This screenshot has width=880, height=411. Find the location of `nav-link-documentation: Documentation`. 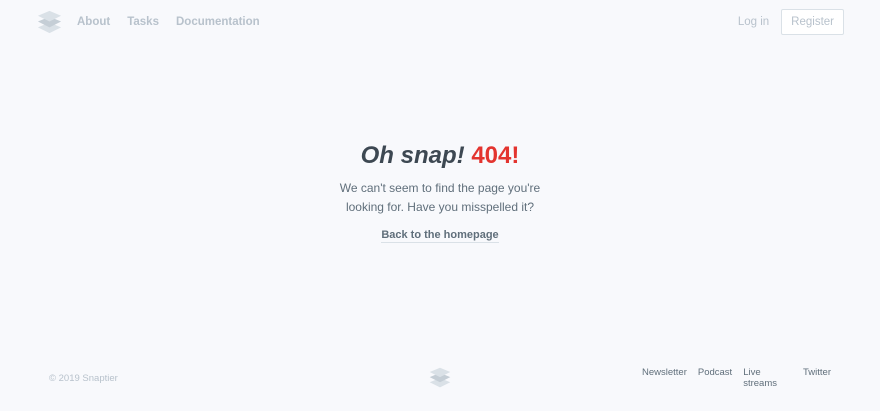

nav-link-documentation: Documentation is located at coordinates (218, 22).